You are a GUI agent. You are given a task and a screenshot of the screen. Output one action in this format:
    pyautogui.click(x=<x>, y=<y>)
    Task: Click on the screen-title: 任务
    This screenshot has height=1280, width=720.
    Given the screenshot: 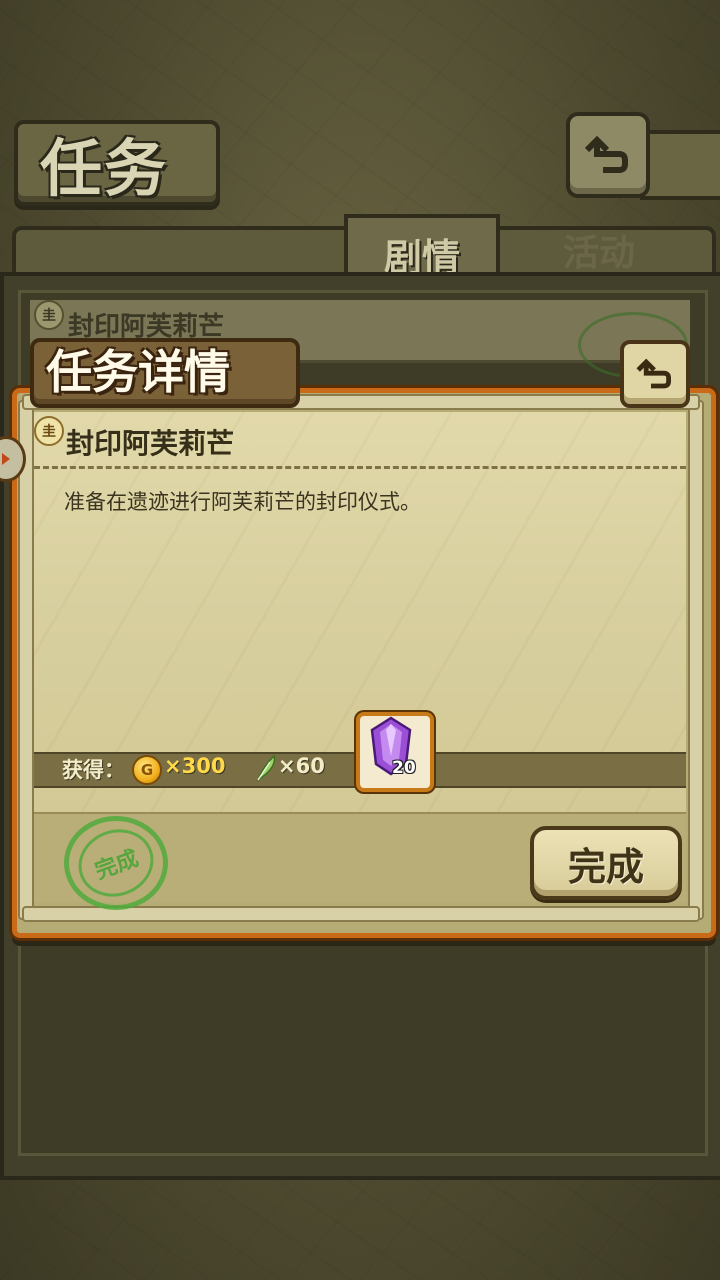 What is the action you would take?
    pyautogui.click(x=104, y=168)
    